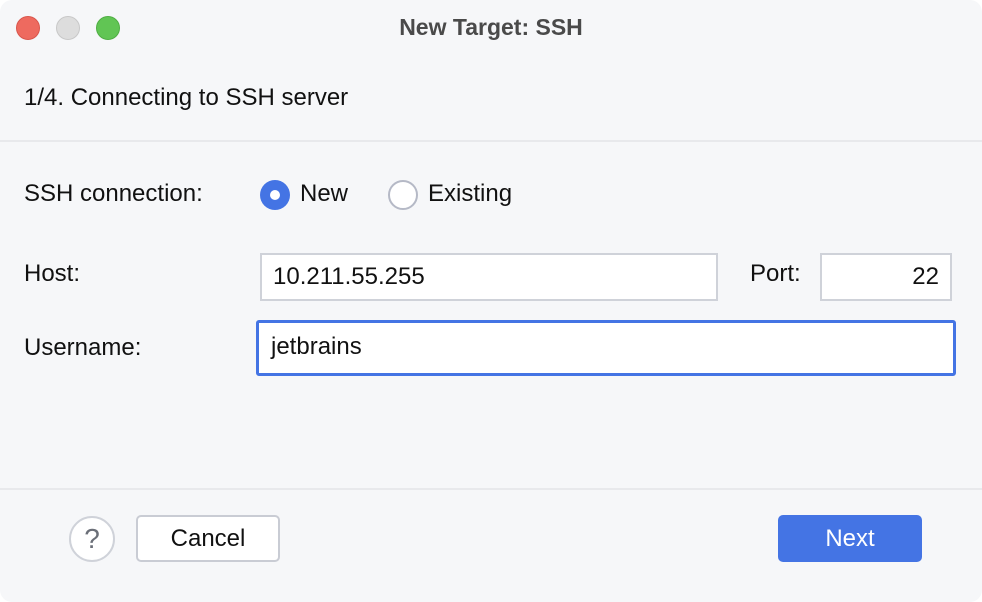 Image resolution: width=982 pixels, height=602 pixels. Describe the element at coordinates (489, 277) in the screenshot. I see `host-input: 10.211.55.255` at that location.